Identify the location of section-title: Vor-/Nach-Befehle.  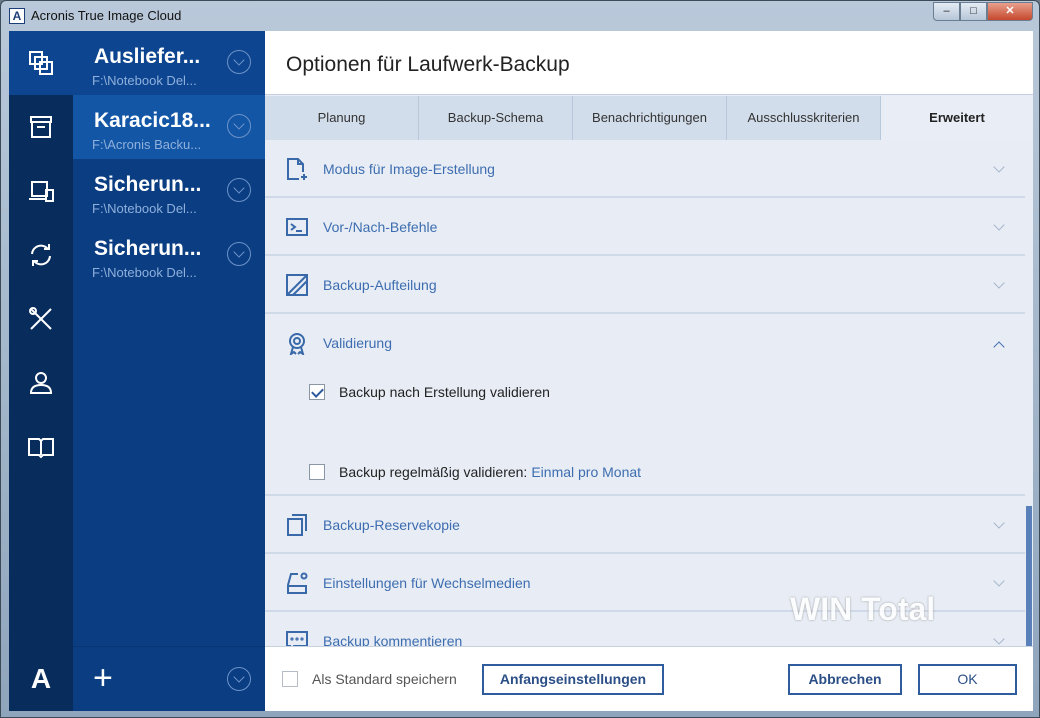
(380, 227).